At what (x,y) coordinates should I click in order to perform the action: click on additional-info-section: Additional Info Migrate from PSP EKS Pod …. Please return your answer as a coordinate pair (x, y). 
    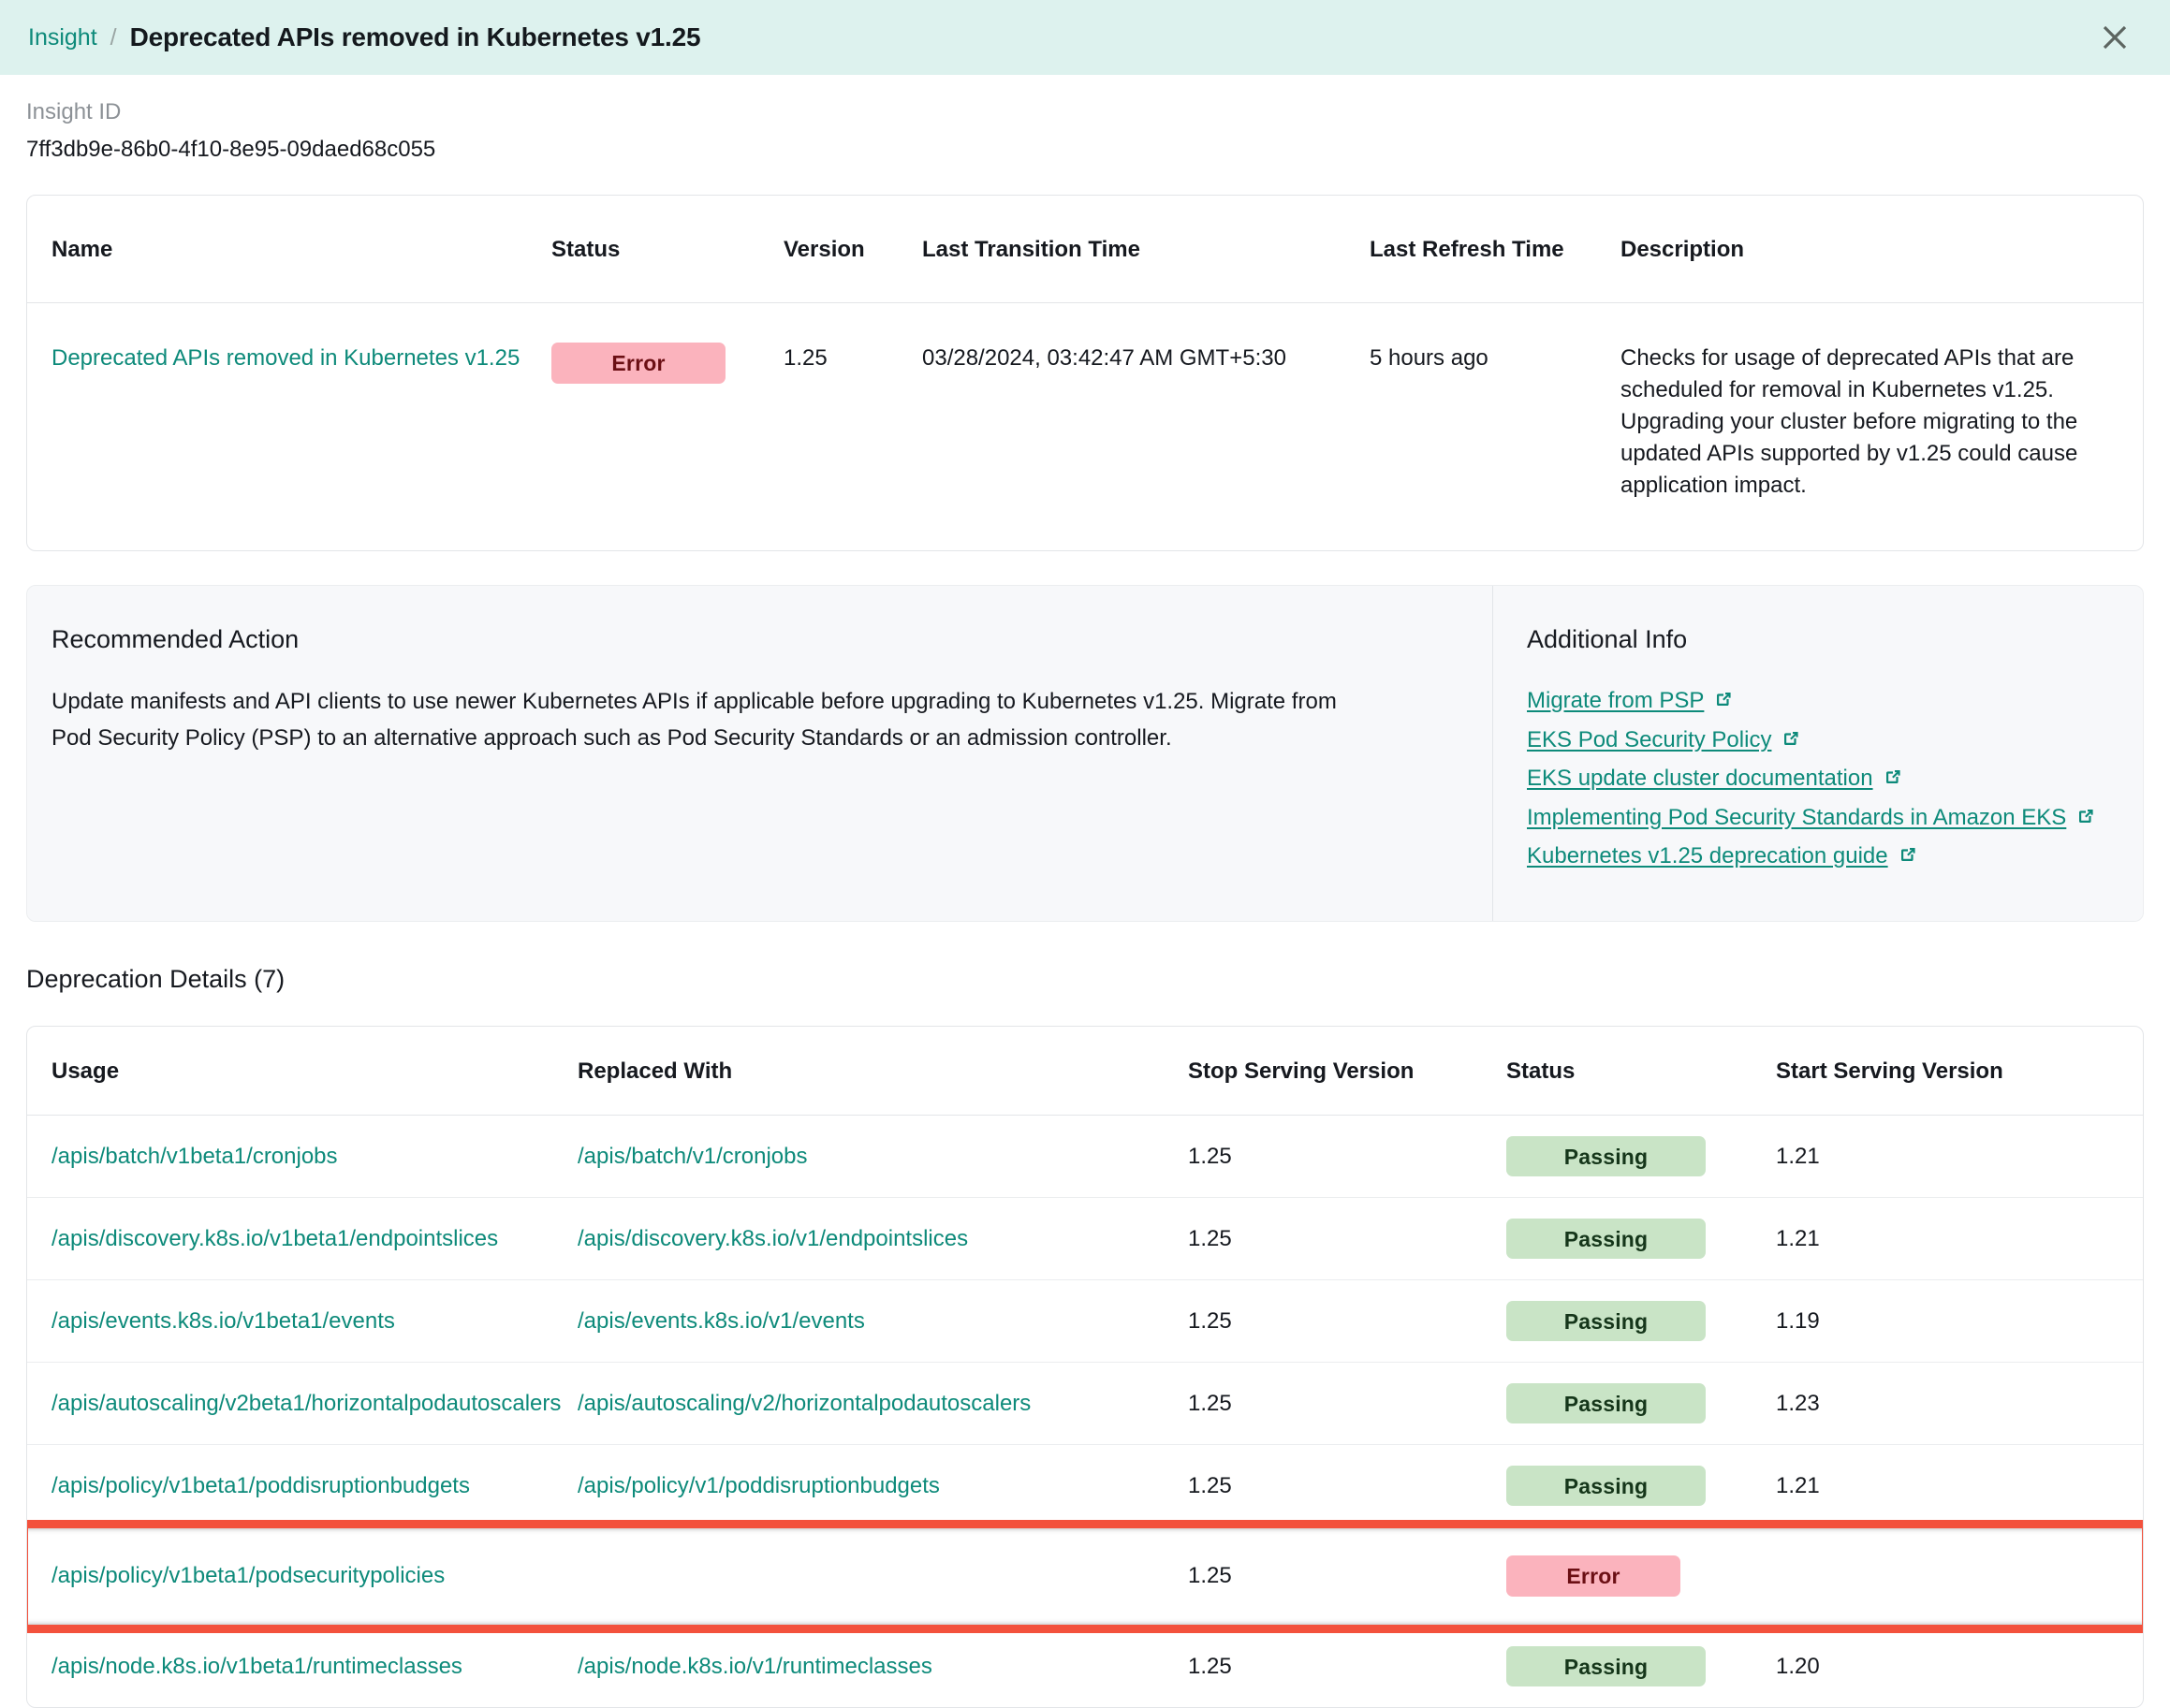
    Looking at the image, I should click on (1817, 754).